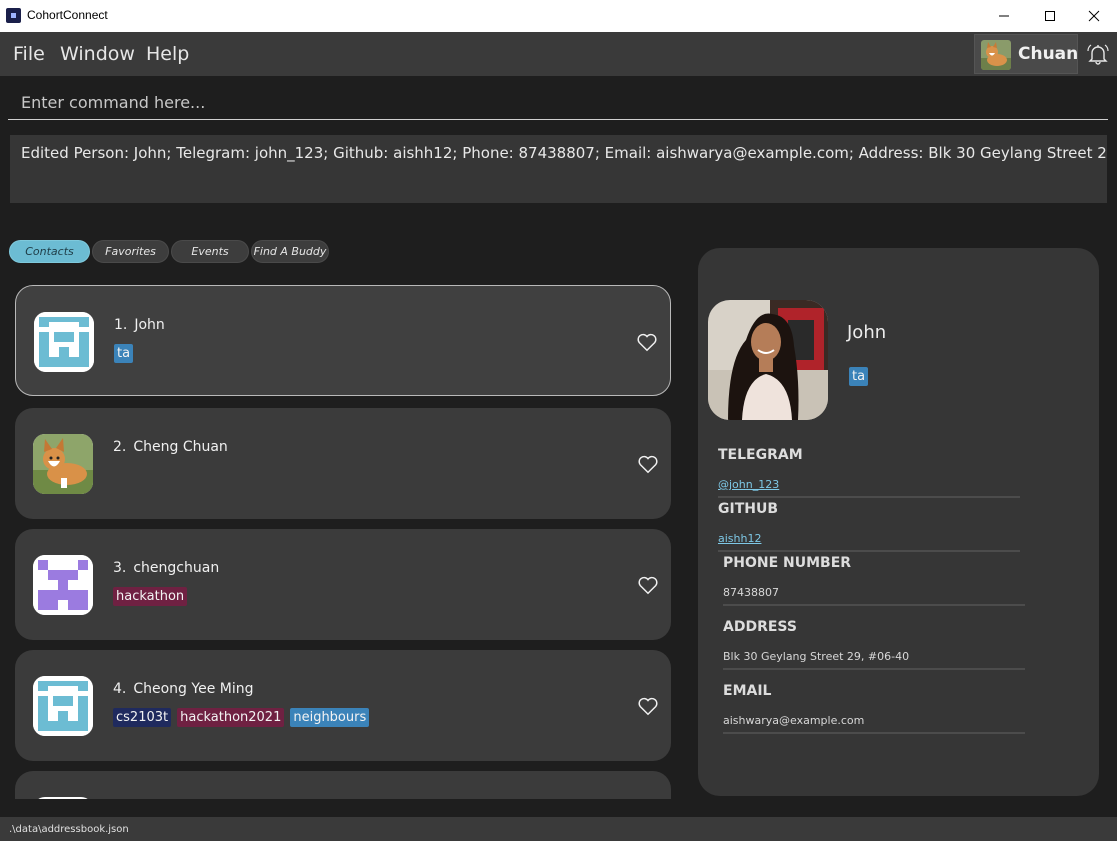 The width and height of the screenshot is (1117, 841). Describe the element at coordinates (787, 563) in the screenshot. I see `phone-label: PHONE NUMBER` at that location.